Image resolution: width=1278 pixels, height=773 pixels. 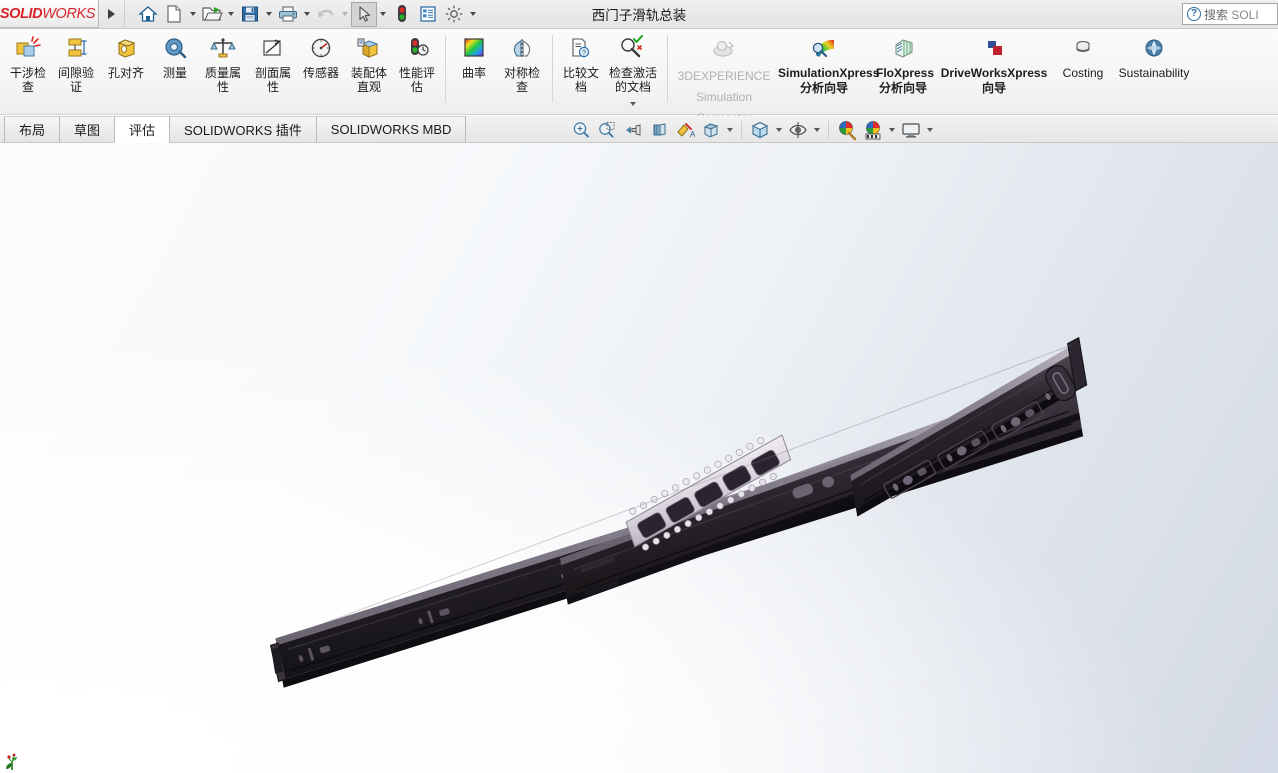 I want to click on symmetry-check-icon, so click(x=522, y=49).